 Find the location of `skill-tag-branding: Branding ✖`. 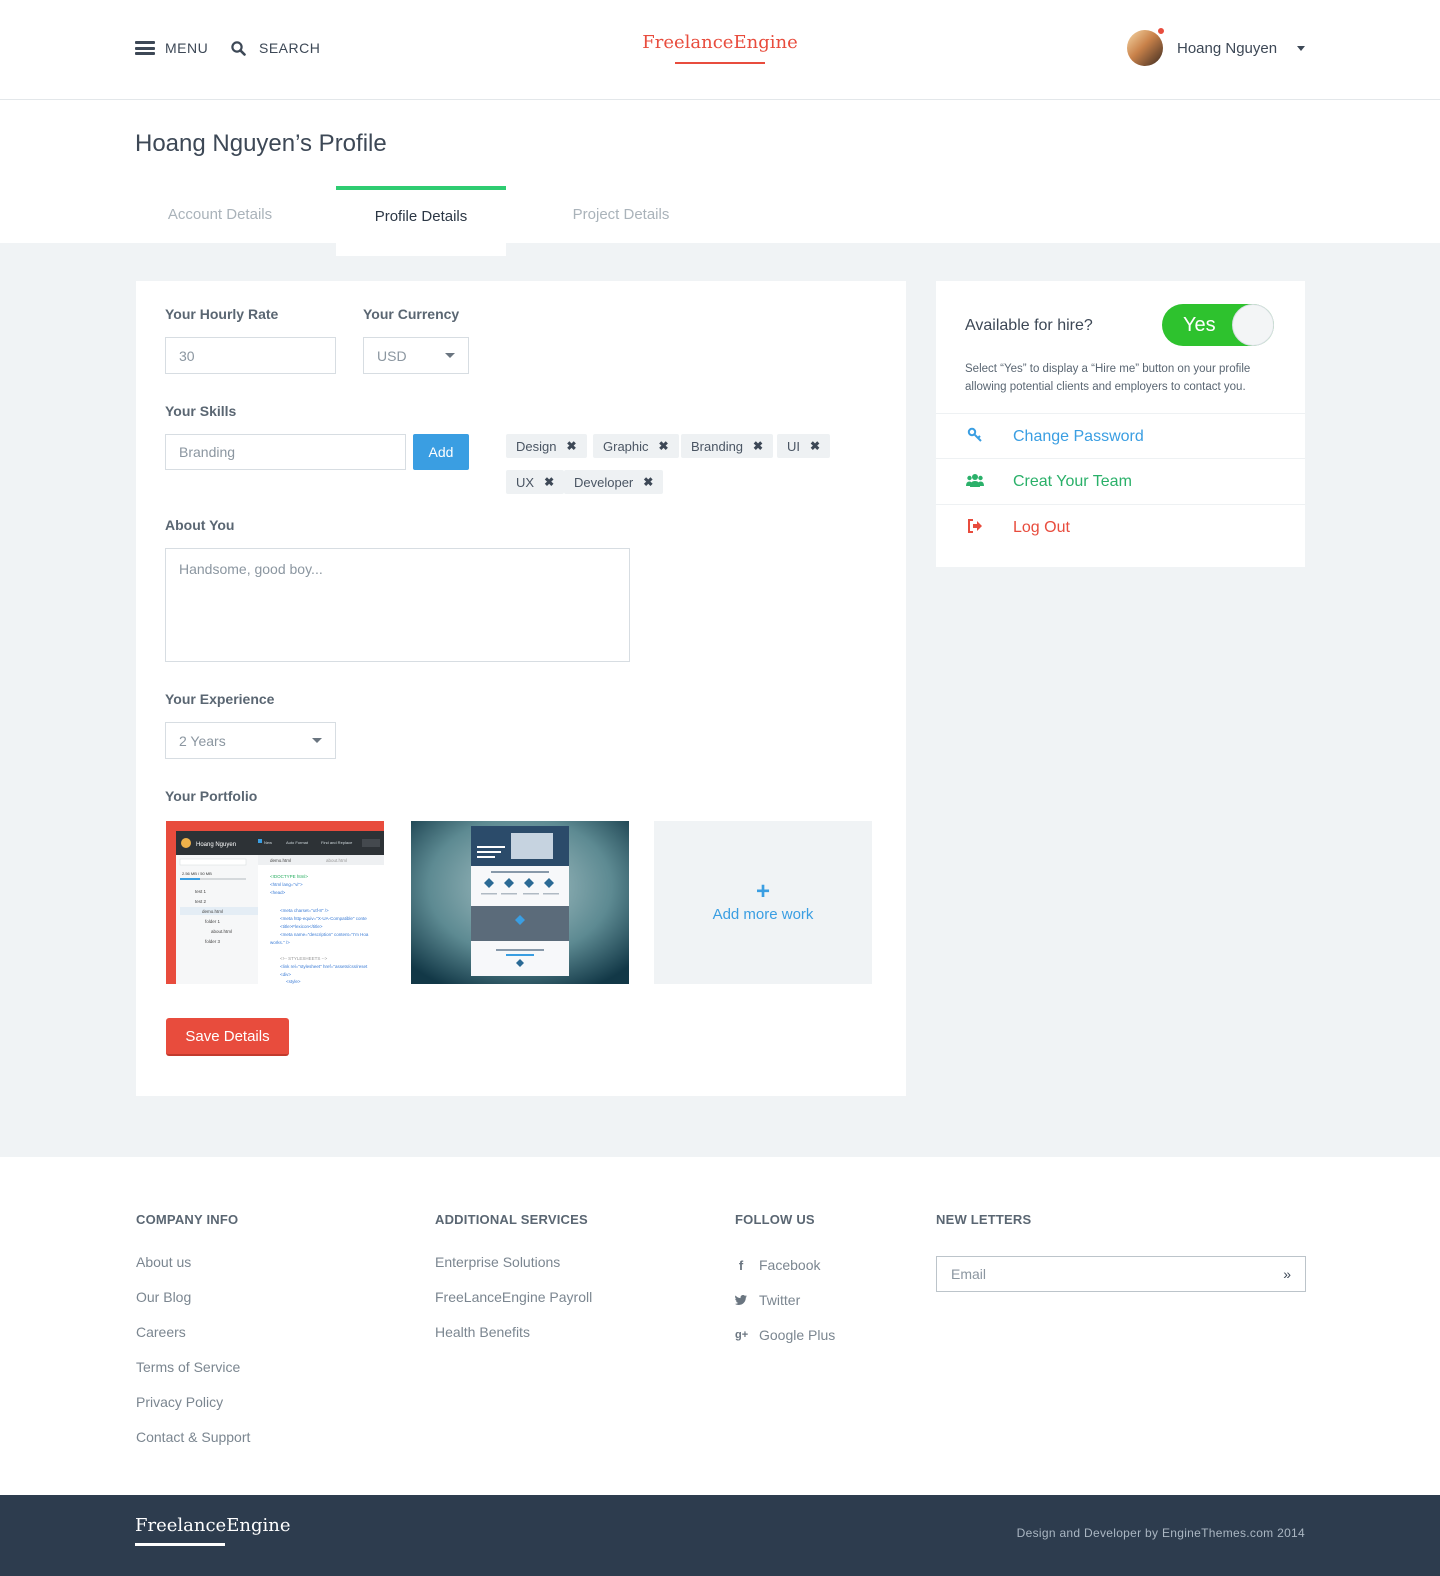

skill-tag-branding: Branding ✖ is located at coordinates (727, 446).